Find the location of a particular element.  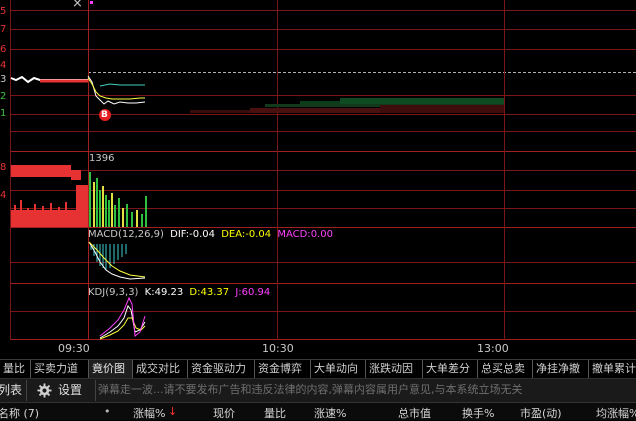

time-axis-label: 09:30 is located at coordinates (74, 348).